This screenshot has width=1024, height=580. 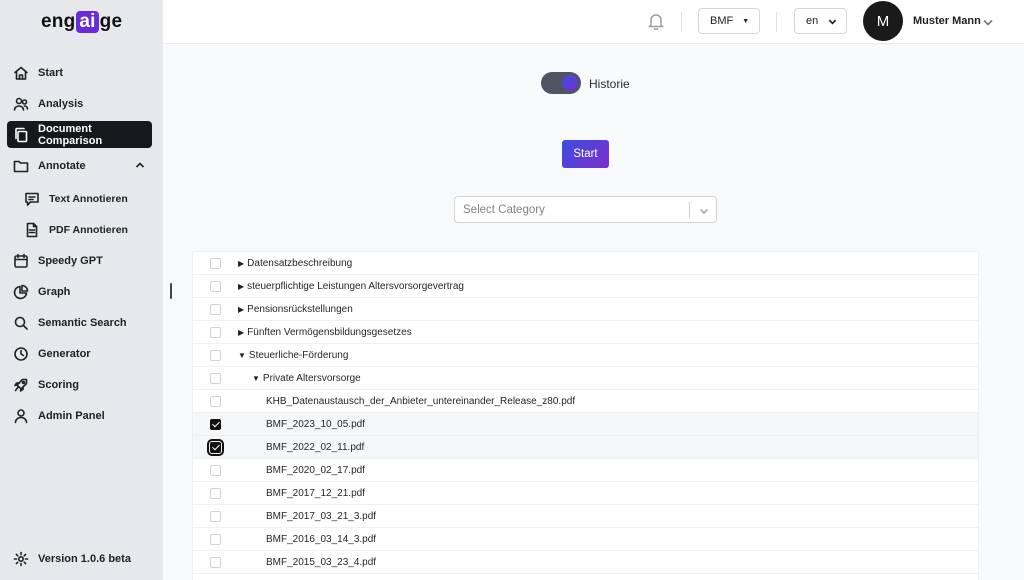 What do you see at coordinates (62, 165) in the screenshot?
I see `sidebar-item-label: Annotate` at bounding box center [62, 165].